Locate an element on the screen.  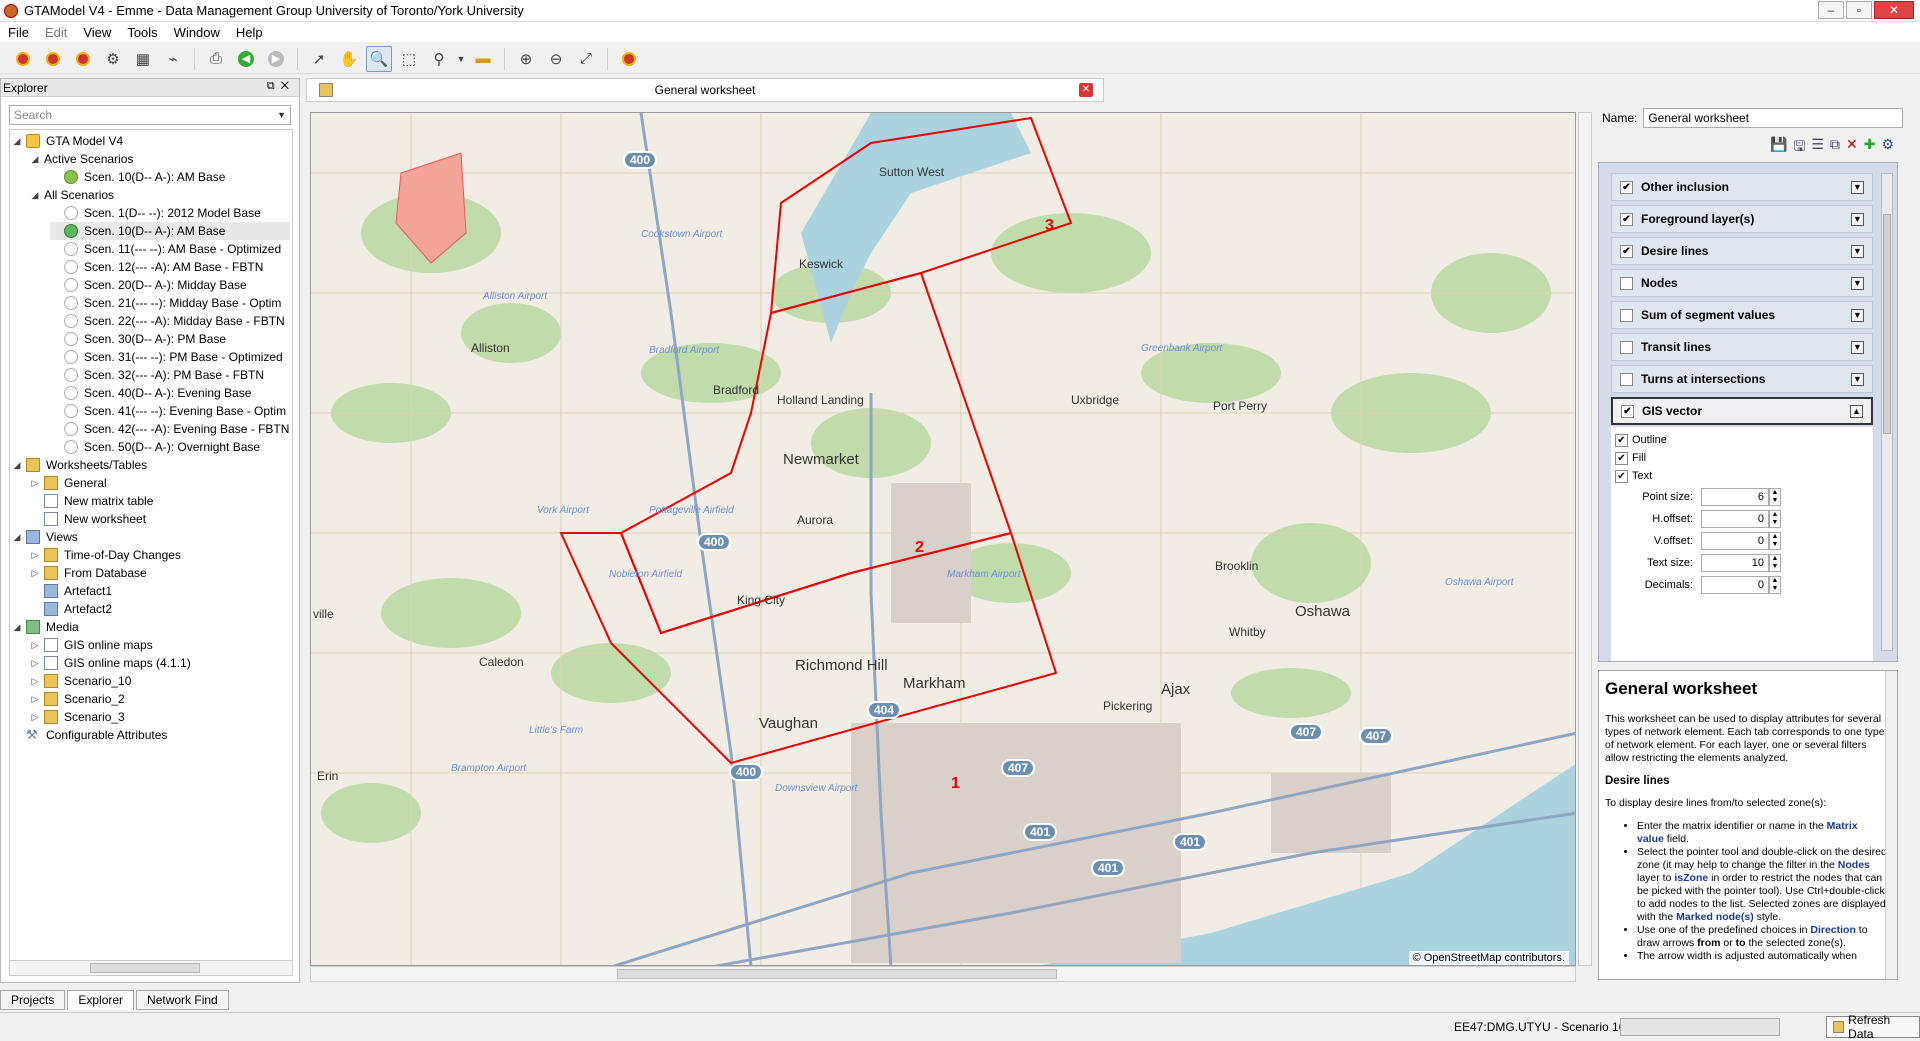
zoom-out-icon: ⊖ is located at coordinates (556, 59).